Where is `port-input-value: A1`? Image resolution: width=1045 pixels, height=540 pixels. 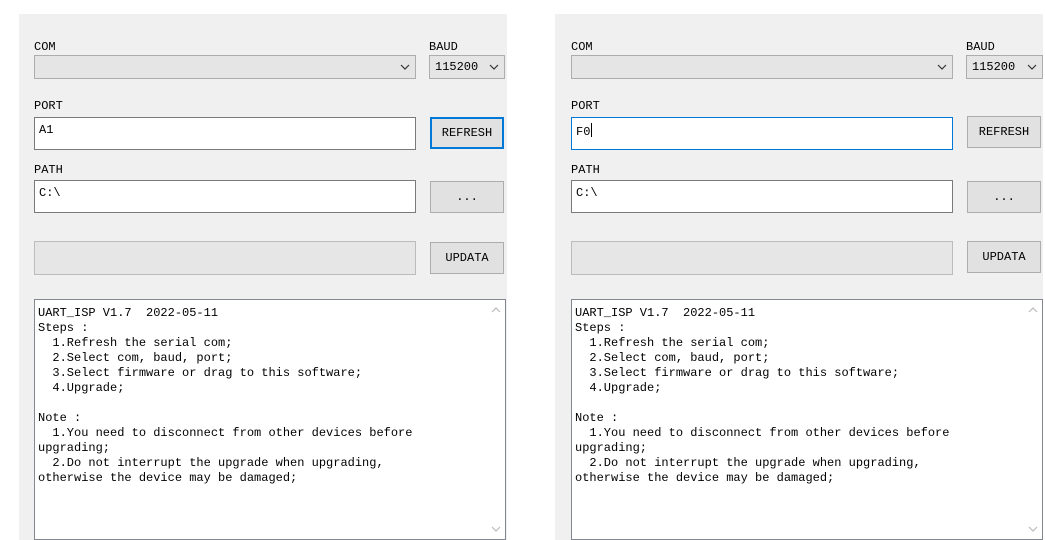
port-input-value: A1 is located at coordinates (46, 130).